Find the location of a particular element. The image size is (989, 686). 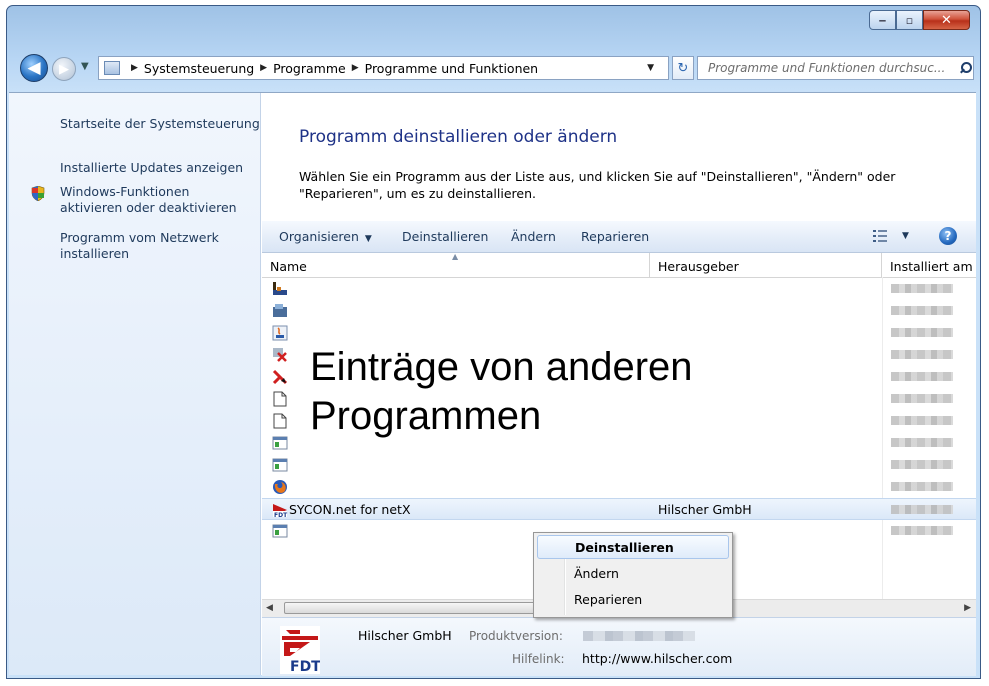

scroll-left-icon: ◀ is located at coordinates (269, 608).